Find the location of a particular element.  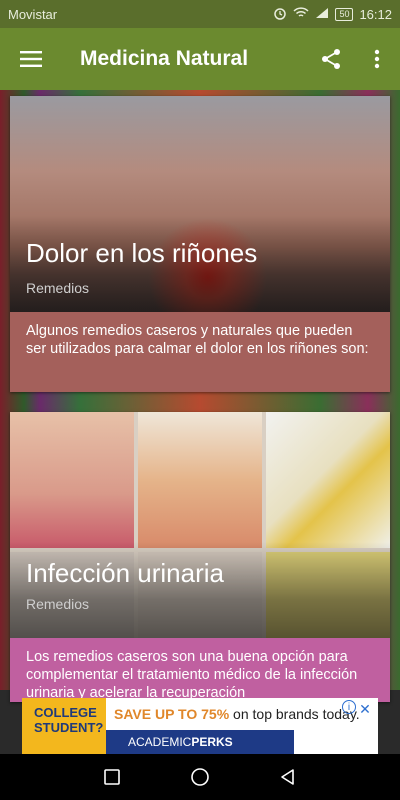

hamburger-icon is located at coordinates (31, 59).